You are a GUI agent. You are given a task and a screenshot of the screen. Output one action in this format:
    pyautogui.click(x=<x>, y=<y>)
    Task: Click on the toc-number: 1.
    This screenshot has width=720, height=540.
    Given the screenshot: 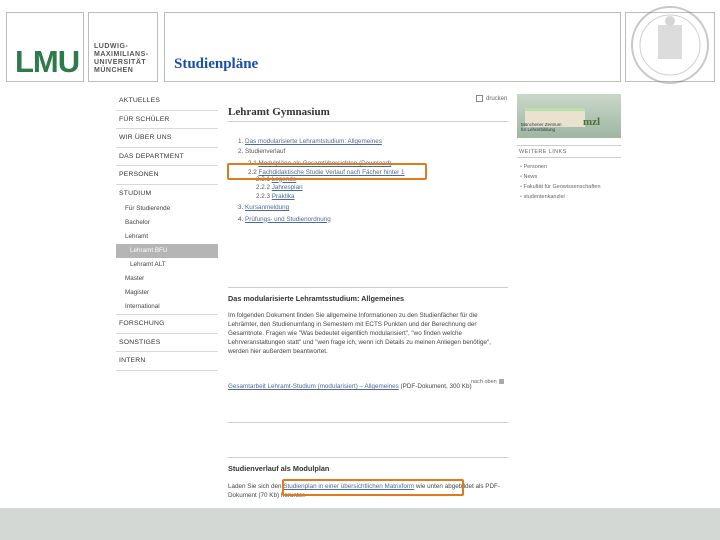 What is the action you would take?
    pyautogui.click(x=241, y=141)
    